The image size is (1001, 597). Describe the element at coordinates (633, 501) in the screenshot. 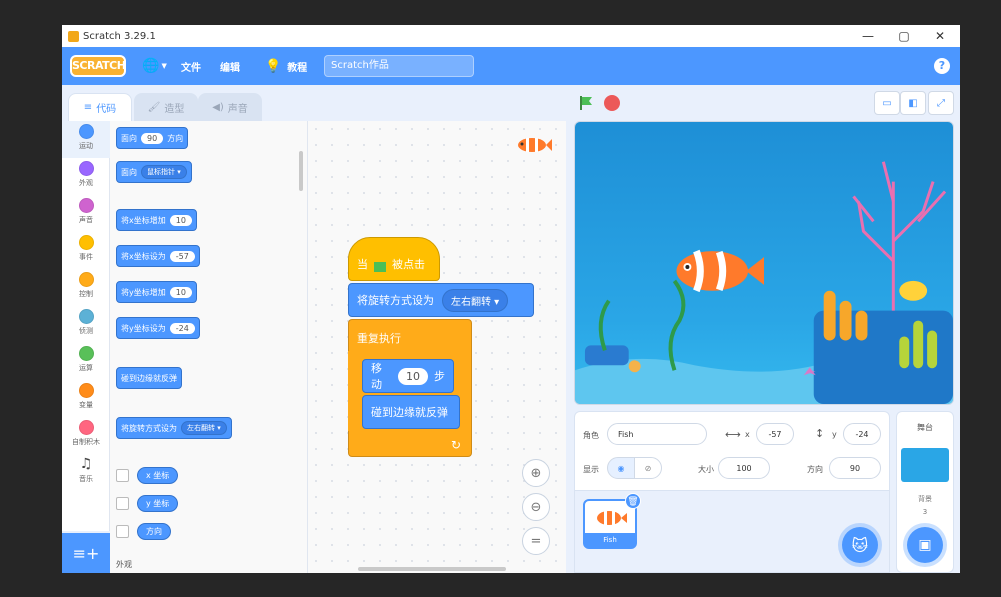

I see `delete-sprite-button: 🗑` at that location.